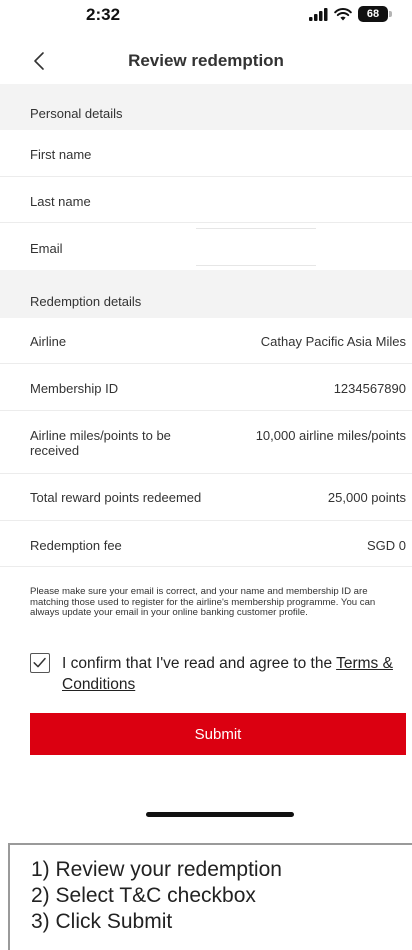  What do you see at coordinates (48, 341) in the screenshot?
I see `airline-label: Airline` at bounding box center [48, 341].